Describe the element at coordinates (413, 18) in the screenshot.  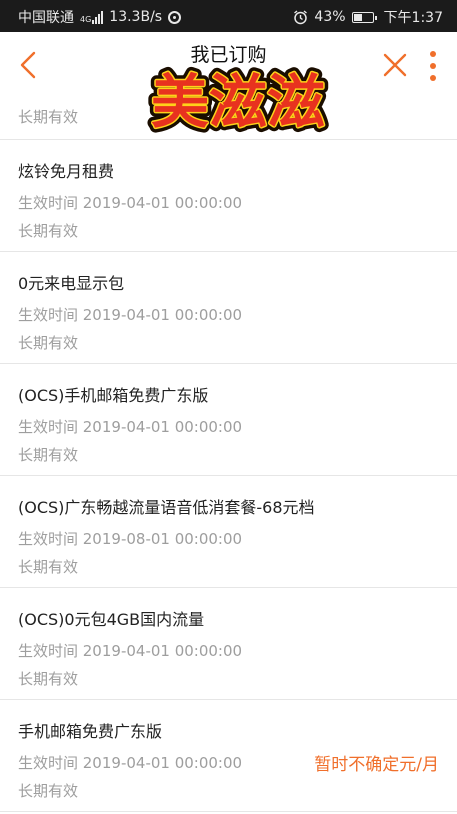
I see `clock: 下午1:37` at that location.